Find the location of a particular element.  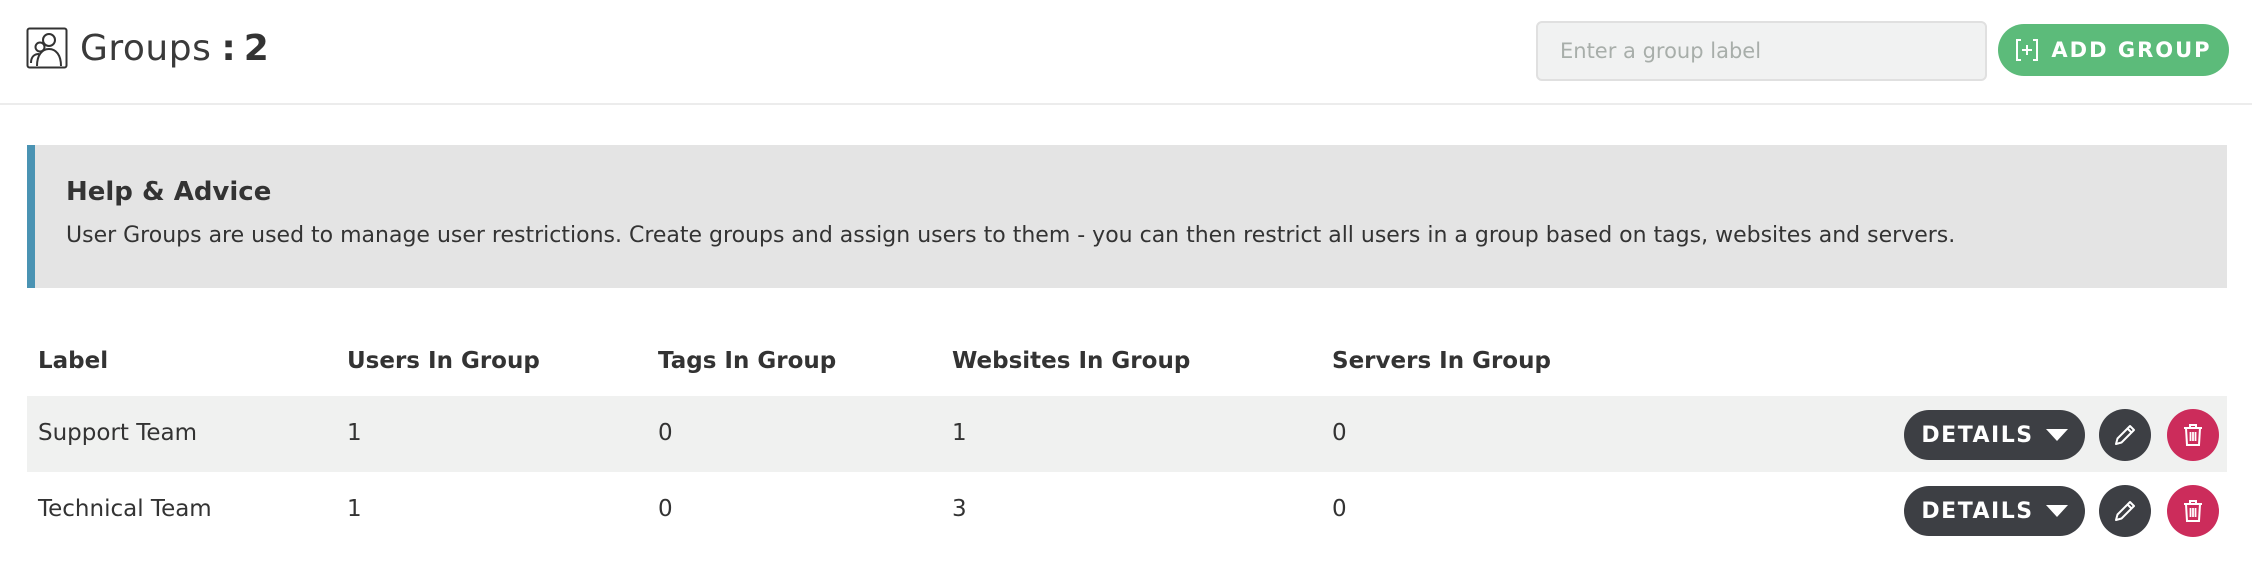

plus-square-icon is located at coordinates (2027, 50).